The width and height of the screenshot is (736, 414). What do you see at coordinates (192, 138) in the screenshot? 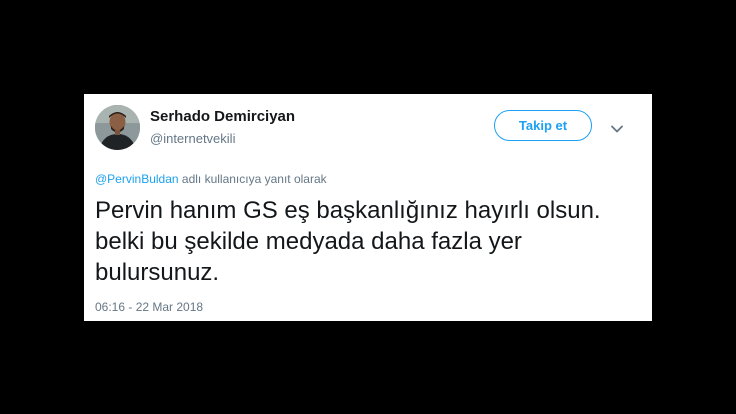
I see `author-handle: @internetvekili` at bounding box center [192, 138].